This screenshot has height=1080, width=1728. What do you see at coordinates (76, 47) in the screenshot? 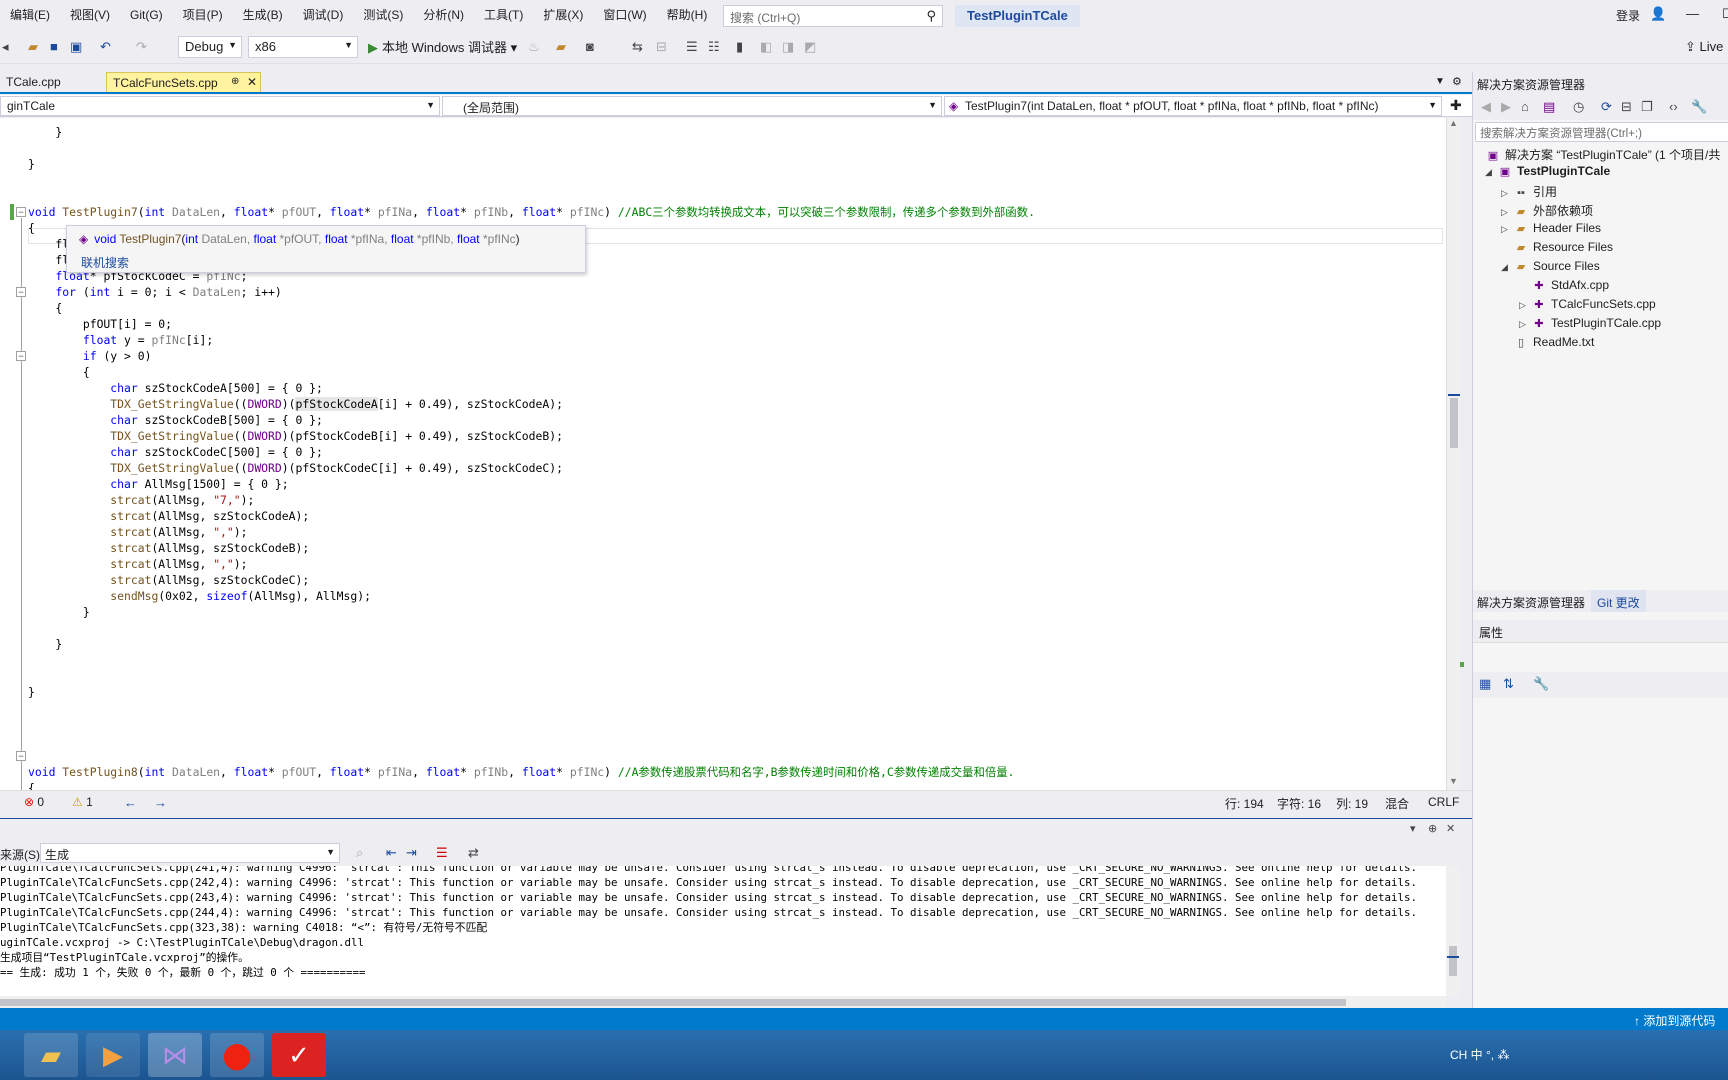
I see `save-all-icon: ▣` at bounding box center [76, 47].